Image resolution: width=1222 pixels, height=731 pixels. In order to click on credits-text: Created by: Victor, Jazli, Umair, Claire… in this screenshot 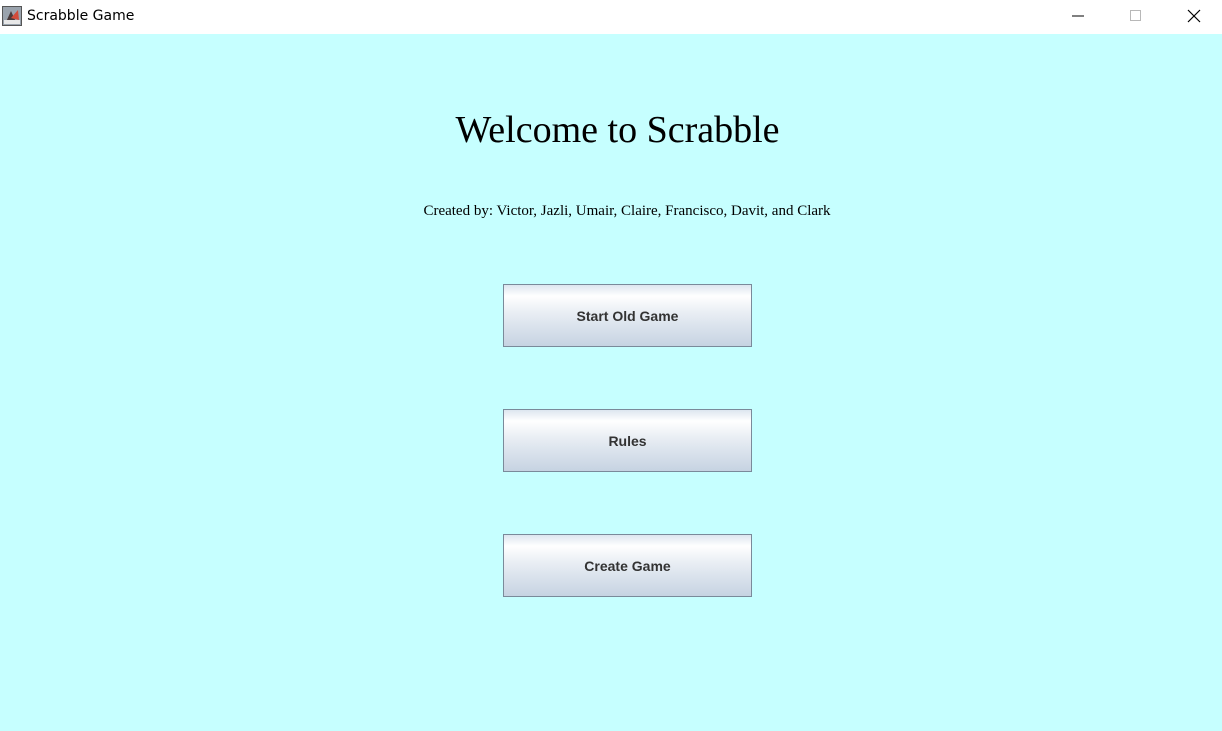, I will do `click(627, 211)`.